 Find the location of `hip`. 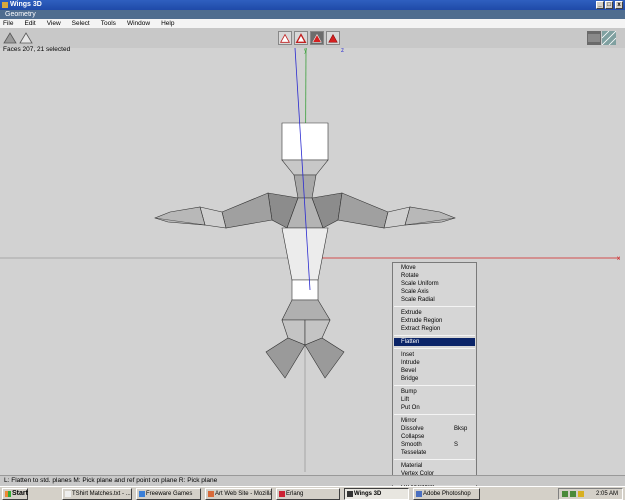

hip is located at coordinates (305, 290).